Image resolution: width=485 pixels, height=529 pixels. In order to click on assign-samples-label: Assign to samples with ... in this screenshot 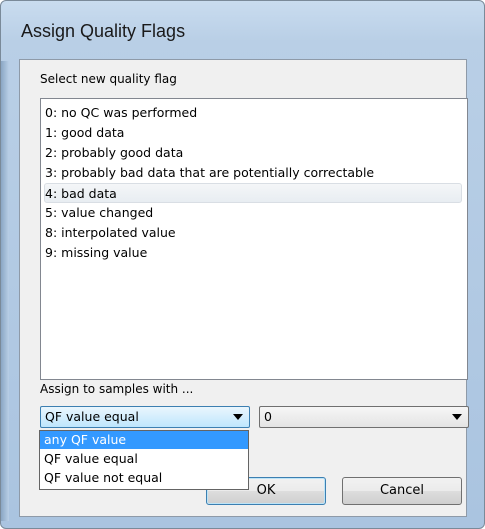, I will do `click(117, 389)`.